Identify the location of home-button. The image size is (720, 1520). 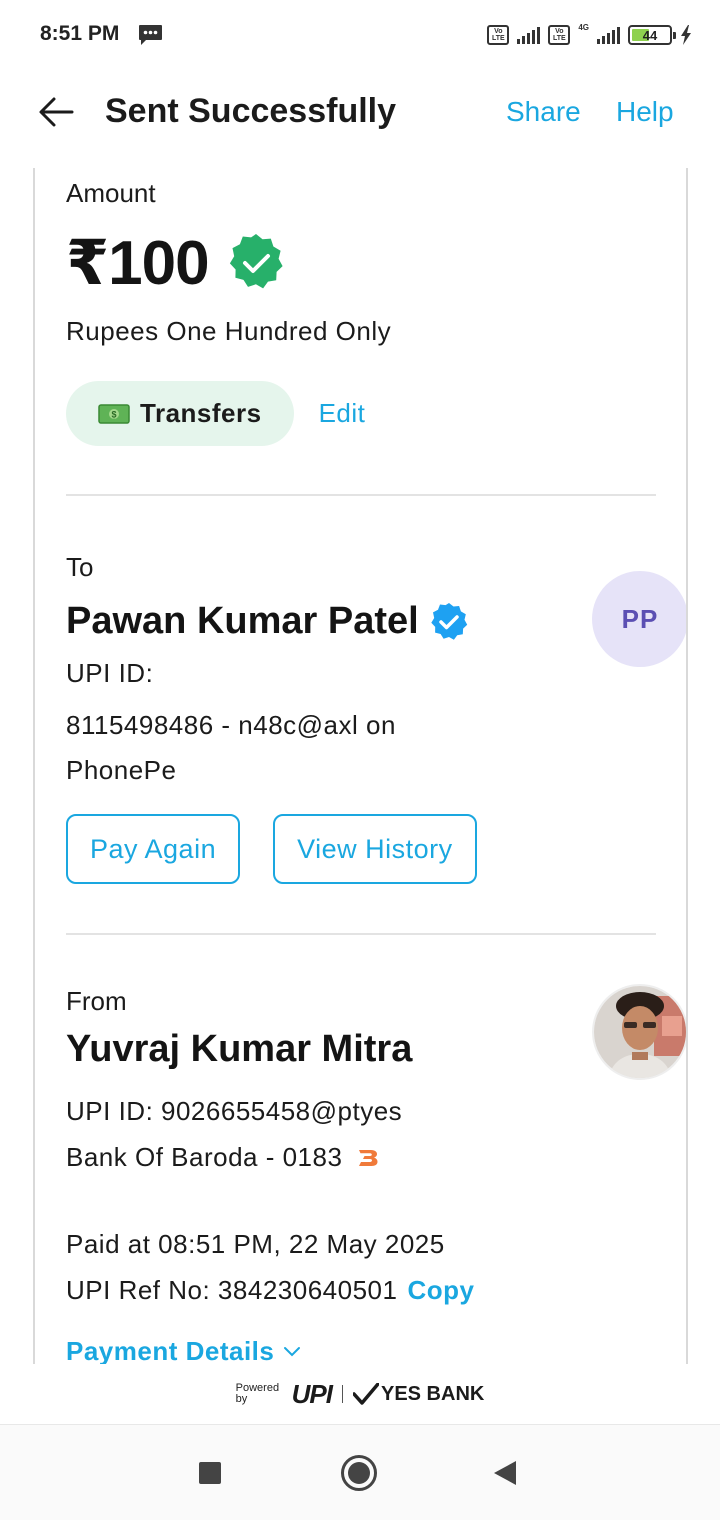
(359, 1473).